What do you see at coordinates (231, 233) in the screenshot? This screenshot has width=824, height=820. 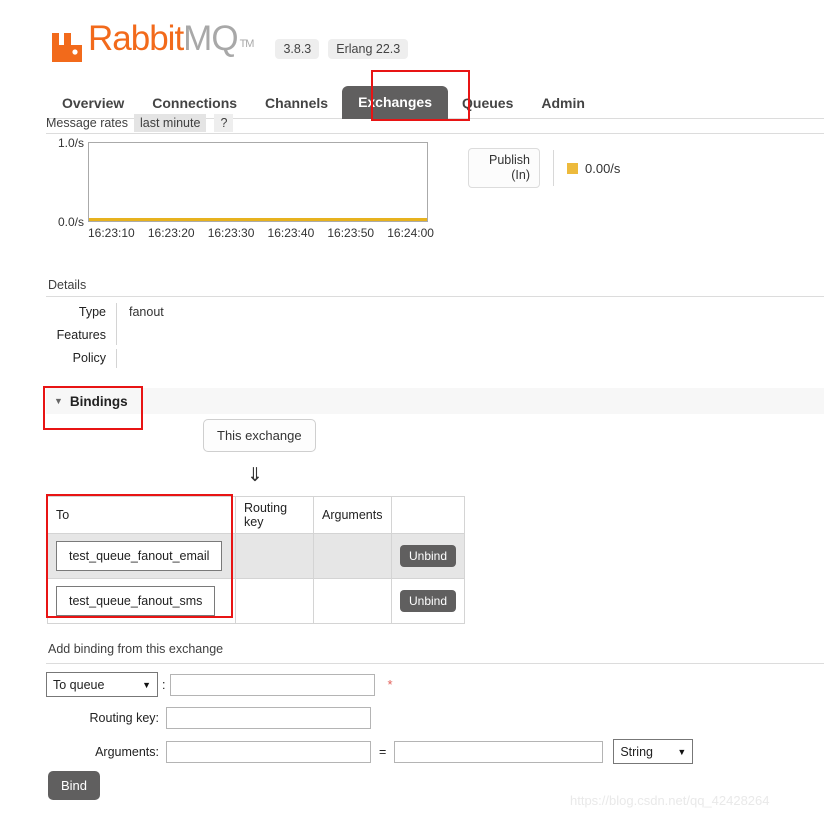 I see `x-tick-2: 16:23:30` at bounding box center [231, 233].